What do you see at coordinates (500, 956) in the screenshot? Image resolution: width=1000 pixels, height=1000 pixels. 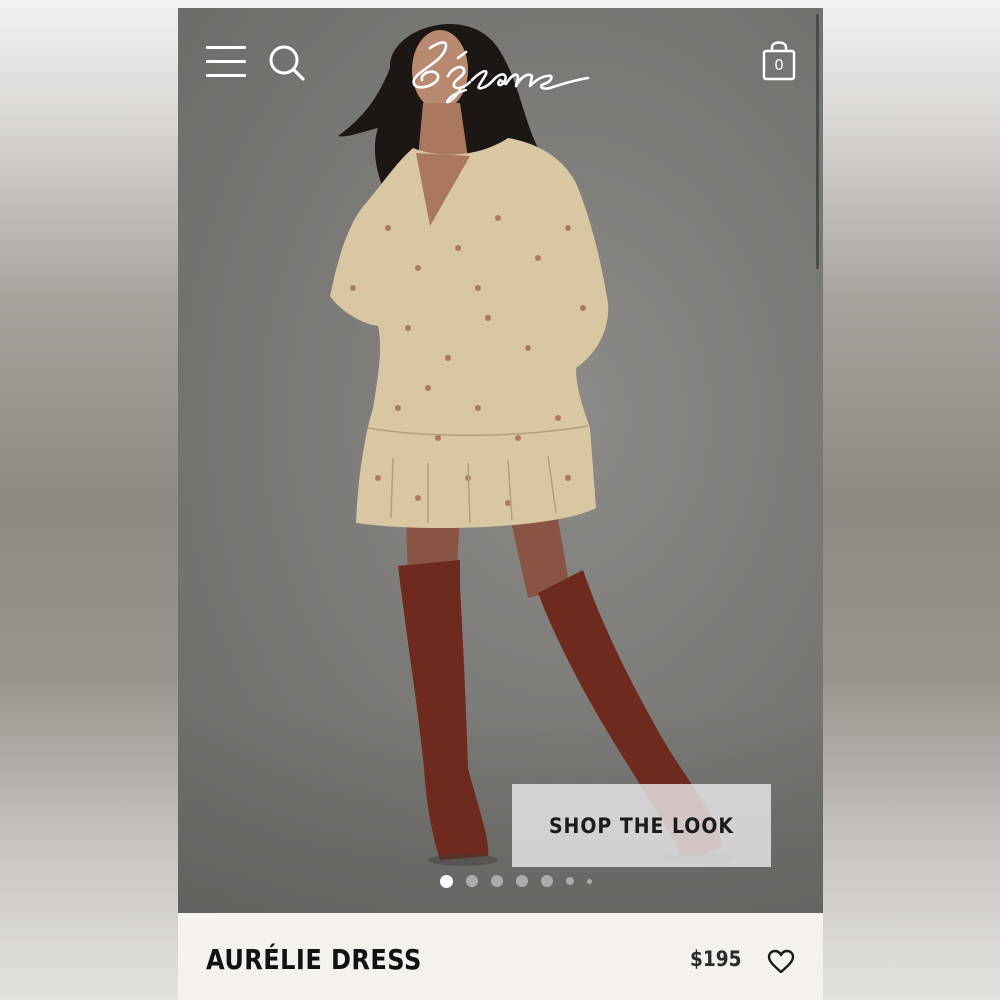 I see `product-info-bar: AURÉLIE DRESS $195` at bounding box center [500, 956].